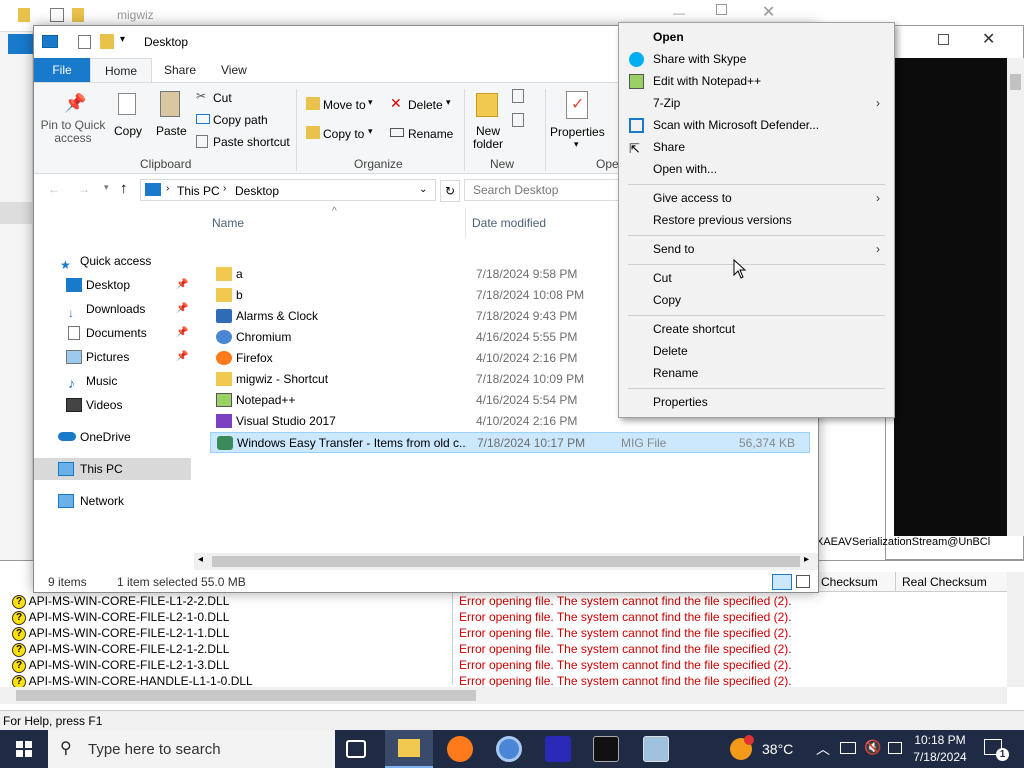  What do you see at coordinates (558, 749) in the screenshot?
I see `taskbar-app-icon` at bounding box center [558, 749].